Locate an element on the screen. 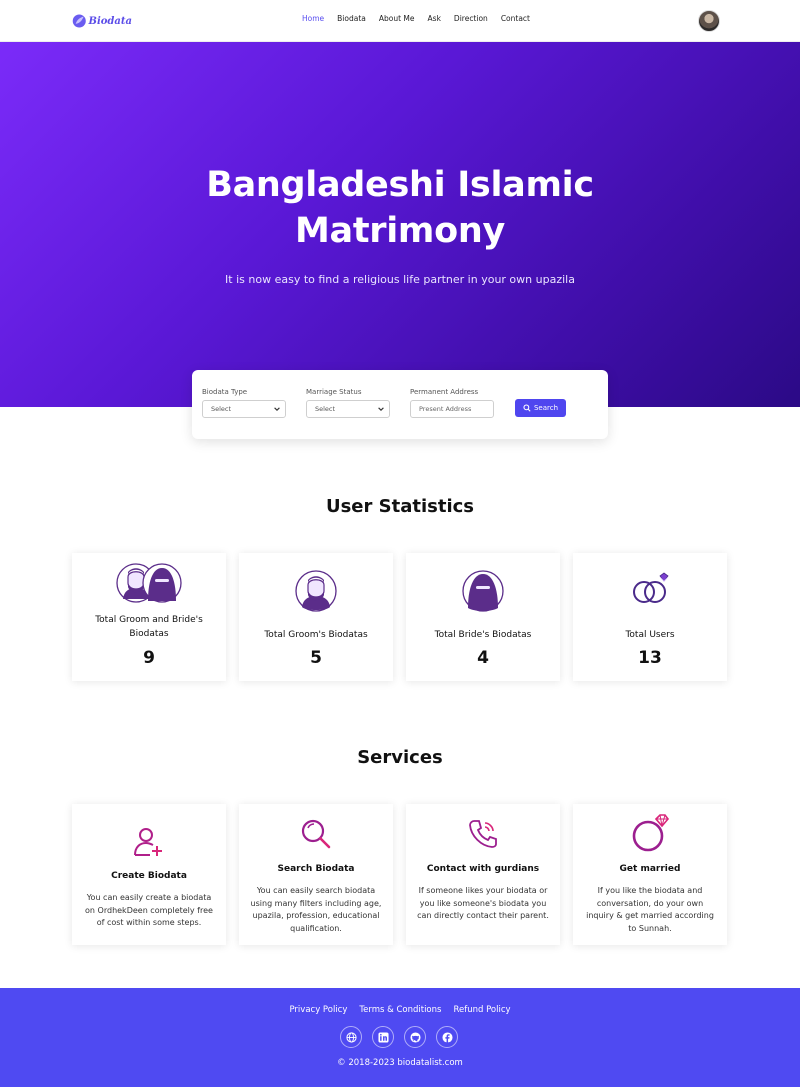 The width and height of the screenshot is (800, 1087). linkedin-icon is located at coordinates (383, 1037).